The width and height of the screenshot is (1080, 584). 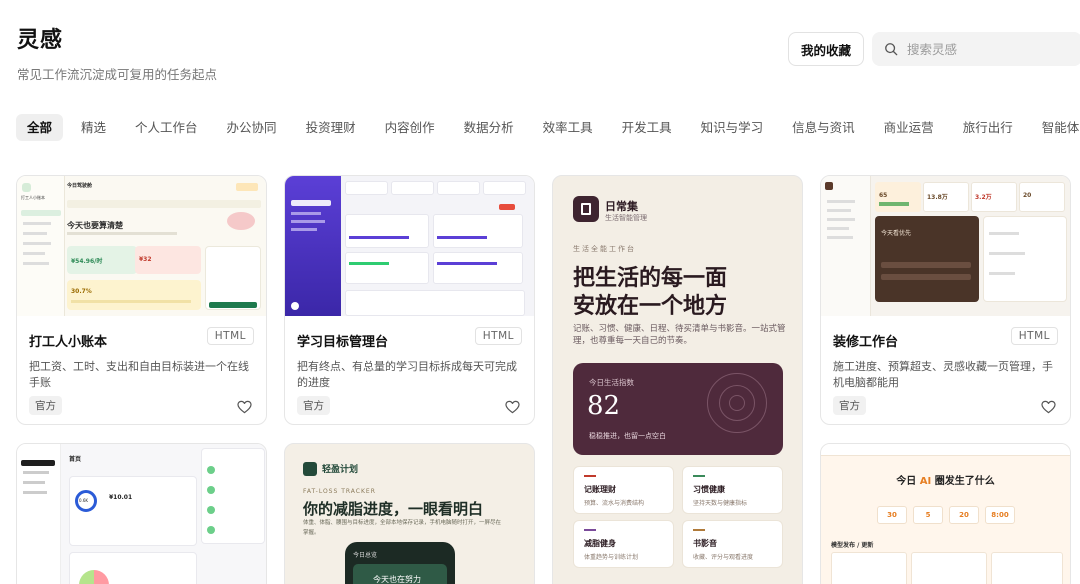 I want to click on tile-habits: 习惯健康 坚持天数与健康指标, so click(x=732, y=490).